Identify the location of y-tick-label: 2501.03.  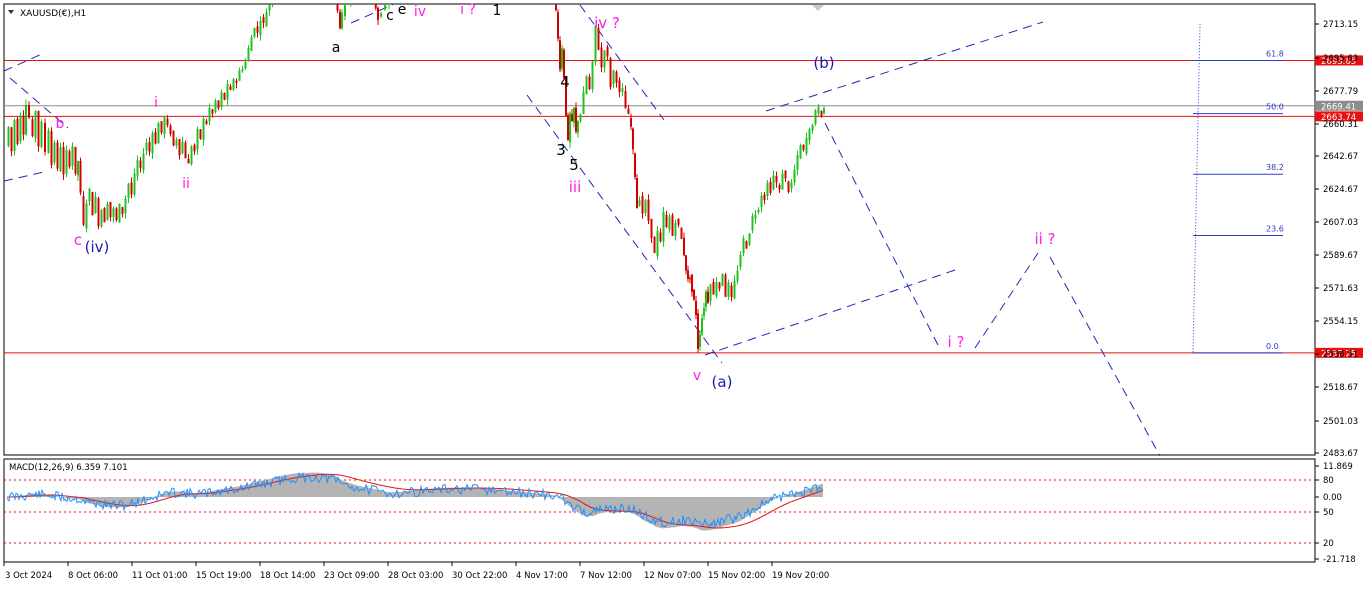
(1340, 422).